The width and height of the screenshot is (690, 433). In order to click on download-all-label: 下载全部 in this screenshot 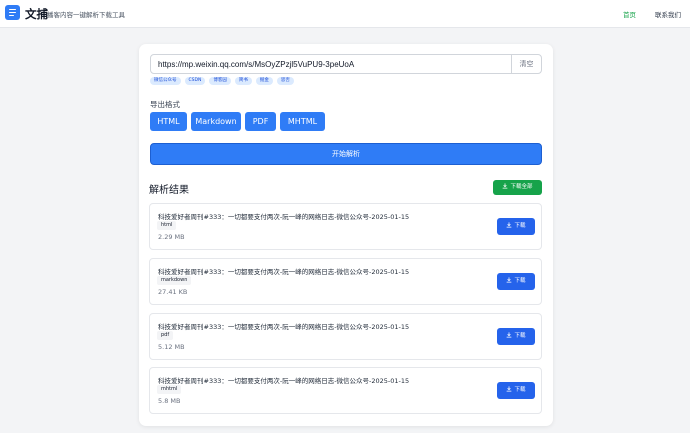, I will do `click(521, 187)`.